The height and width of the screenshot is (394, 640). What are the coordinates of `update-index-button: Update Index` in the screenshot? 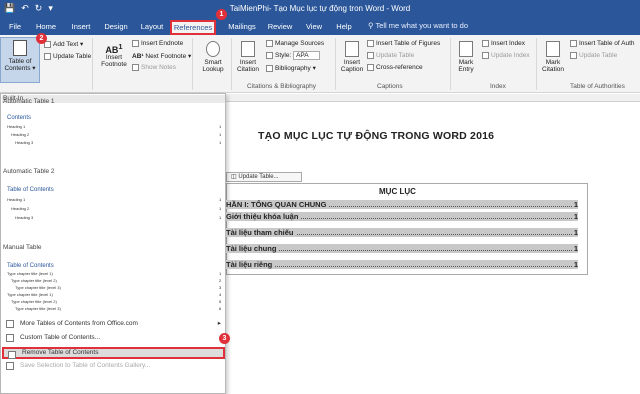 It's located at (506, 55).